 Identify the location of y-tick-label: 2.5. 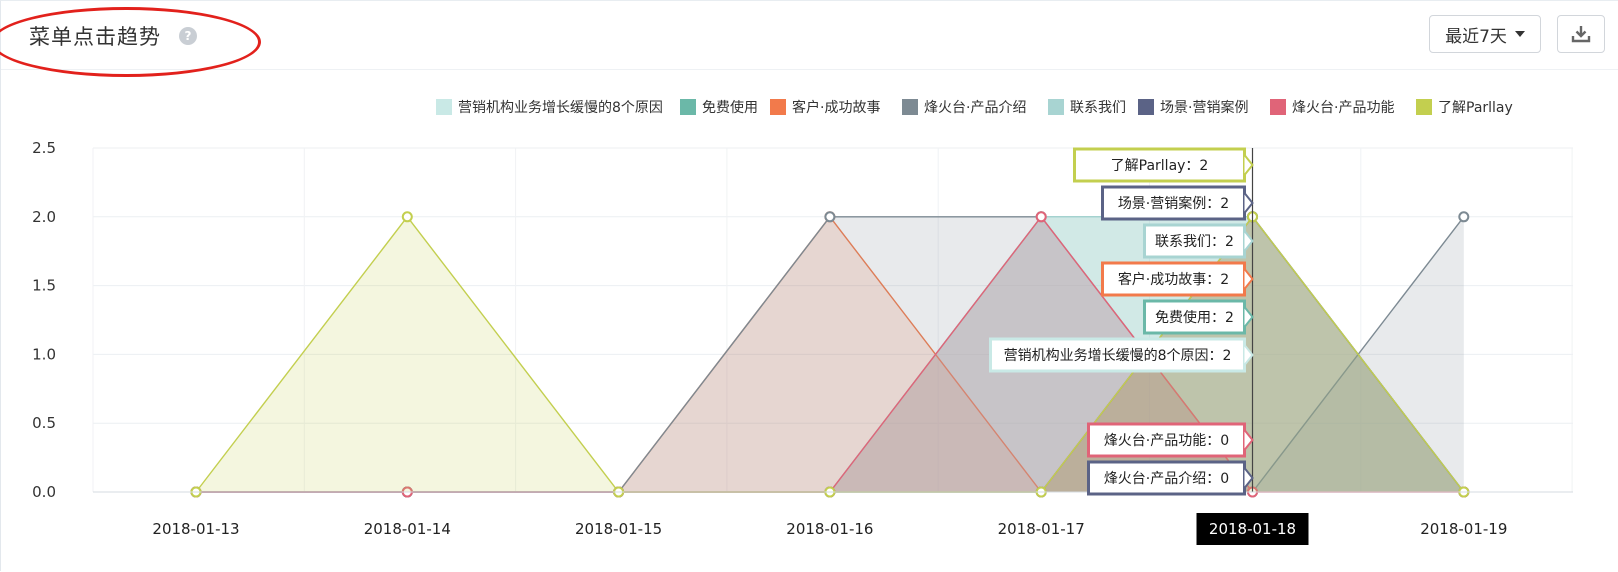
(44, 148).